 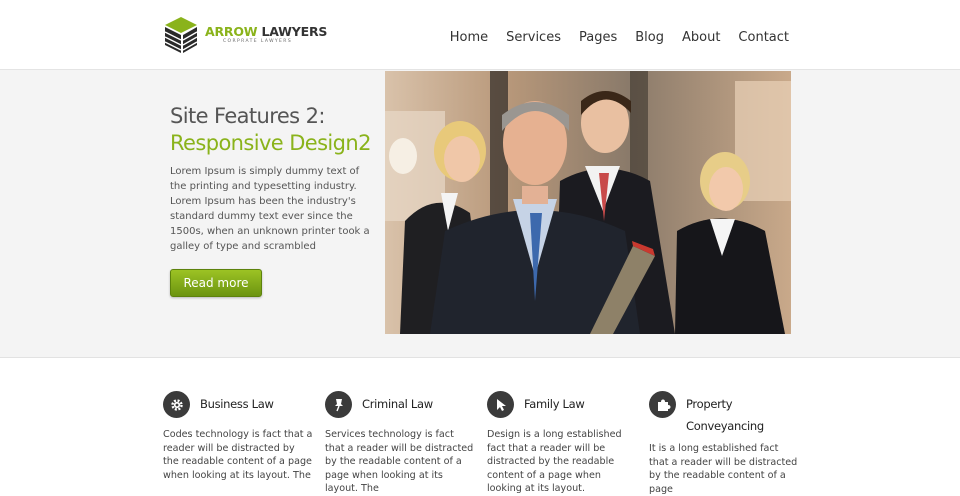 What do you see at coordinates (397, 404) in the screenshot?
I see `service-title: Criminal Law` at bounding box center [397, 404].